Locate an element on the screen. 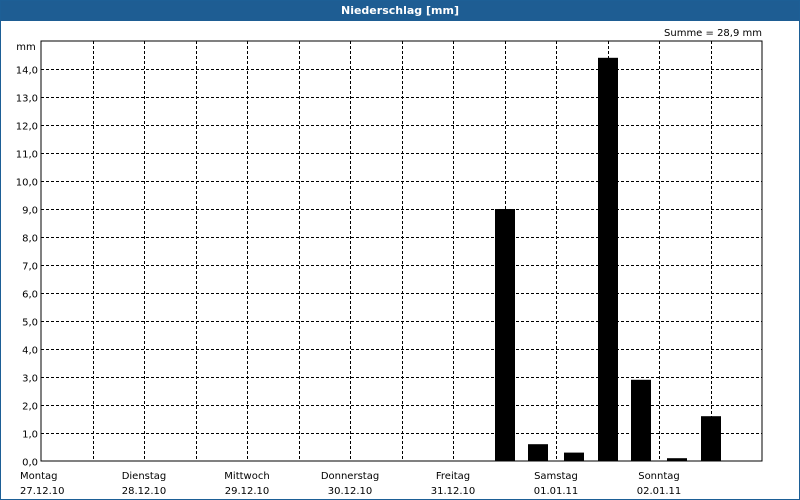 The width and height of the screenshot is (800, 500). y-tick-label: 3,0 is located at coordinates (30, 379).